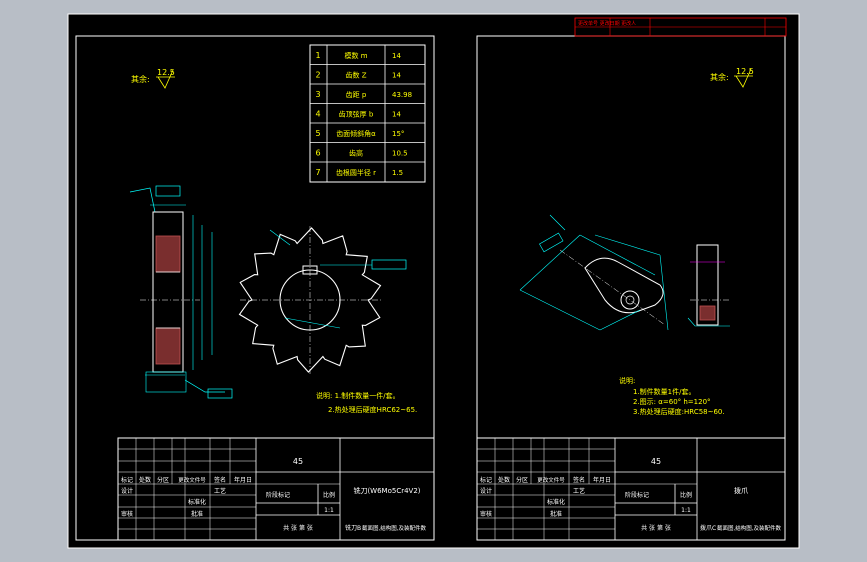 The image size is (867, 562). I want to click on left-roughness-label: 其余:, so click(140, 79).